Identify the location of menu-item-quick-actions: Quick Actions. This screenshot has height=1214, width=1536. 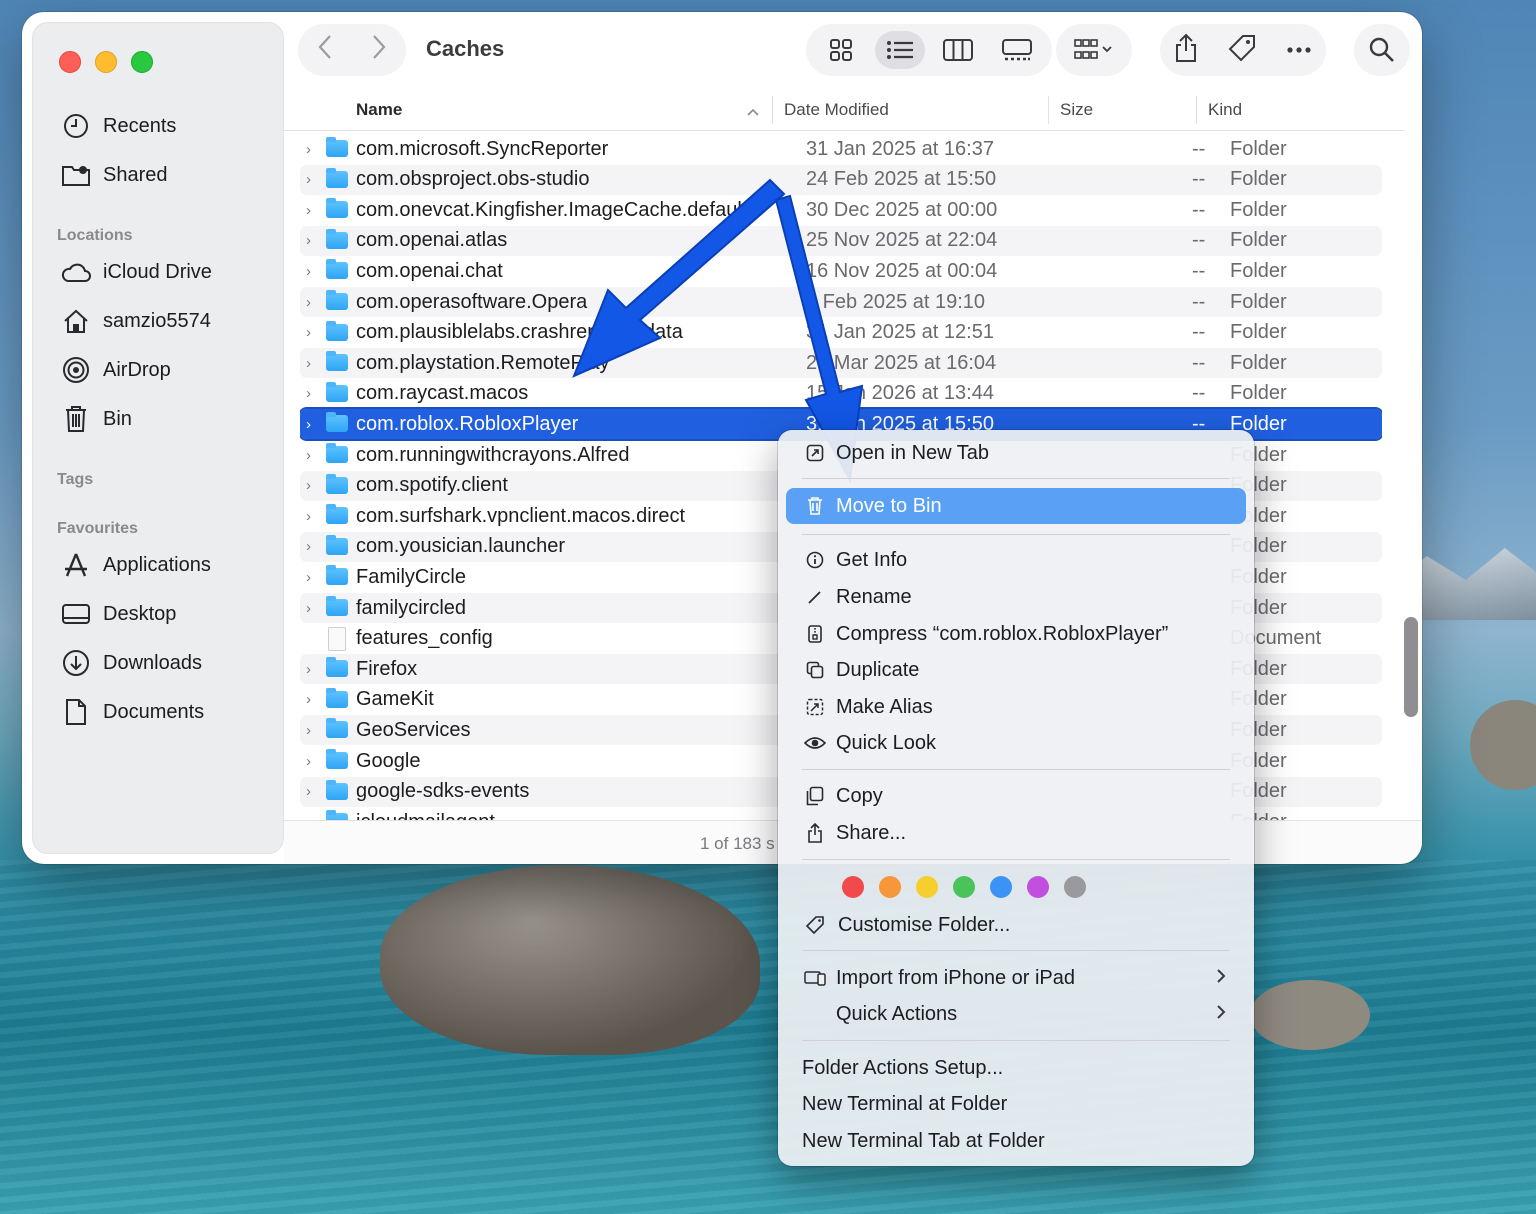
(1016, 1014).